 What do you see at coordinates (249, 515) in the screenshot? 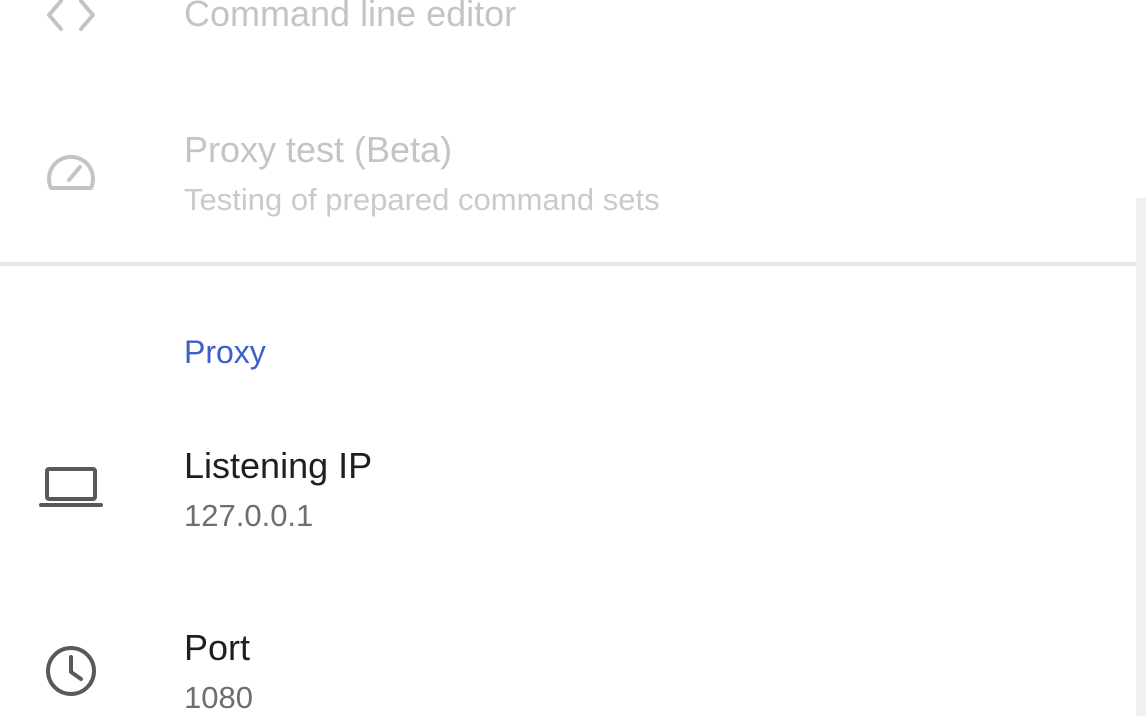
I see `listening-ip-value: 127.0.0.1` at bounding box center [249, 515].